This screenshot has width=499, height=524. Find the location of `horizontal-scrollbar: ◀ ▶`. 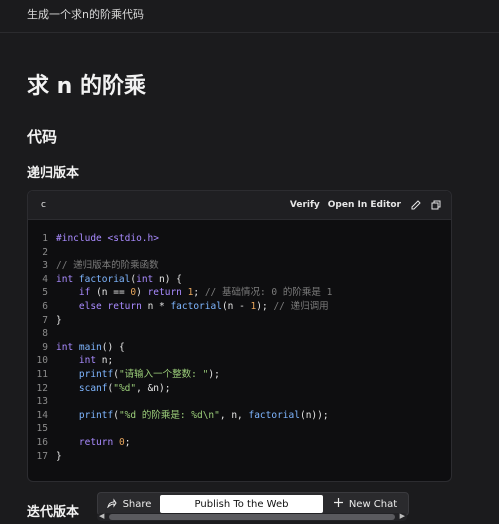

horizontal-scrollbar: ◀ ▶ is located at coordinates (252, 516).